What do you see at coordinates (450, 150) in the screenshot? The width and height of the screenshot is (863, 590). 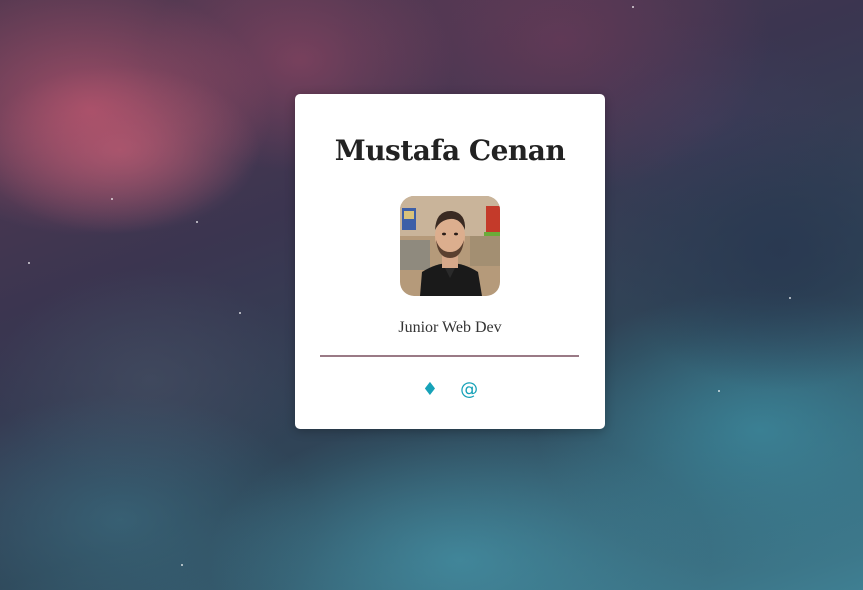 I see `profile-name: Mustafa Cenan` at bounding box center [450, 150].